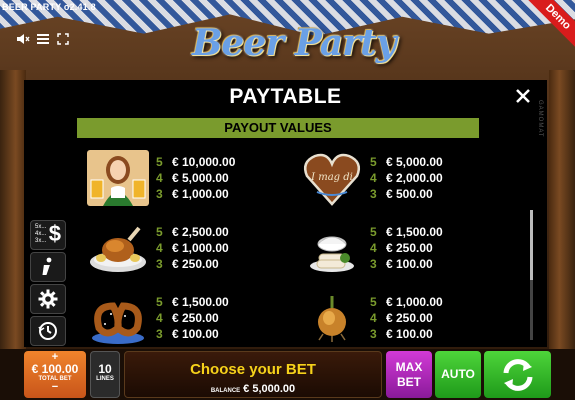 The width and height of the screenshot is (575, 400). I want to click on symbol-row-waitress: 5 € 10,000.00 4 € 5,000.00 3 € 1,000.00, so click(159, 178).